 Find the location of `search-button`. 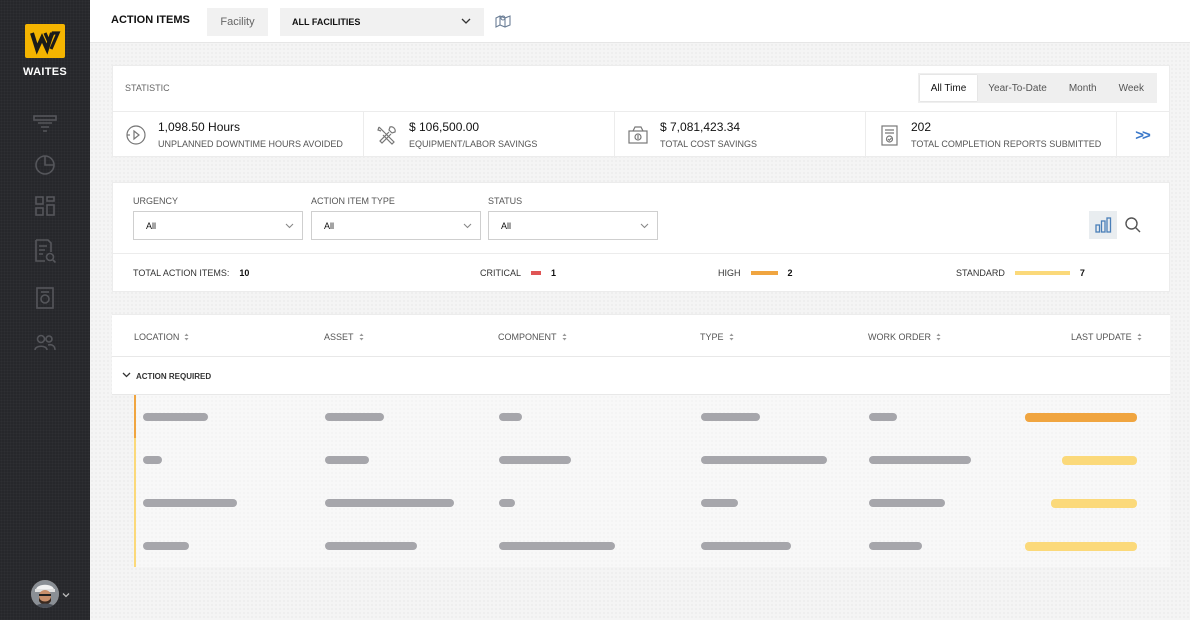

search-button is located at coordinates (1133, 225).